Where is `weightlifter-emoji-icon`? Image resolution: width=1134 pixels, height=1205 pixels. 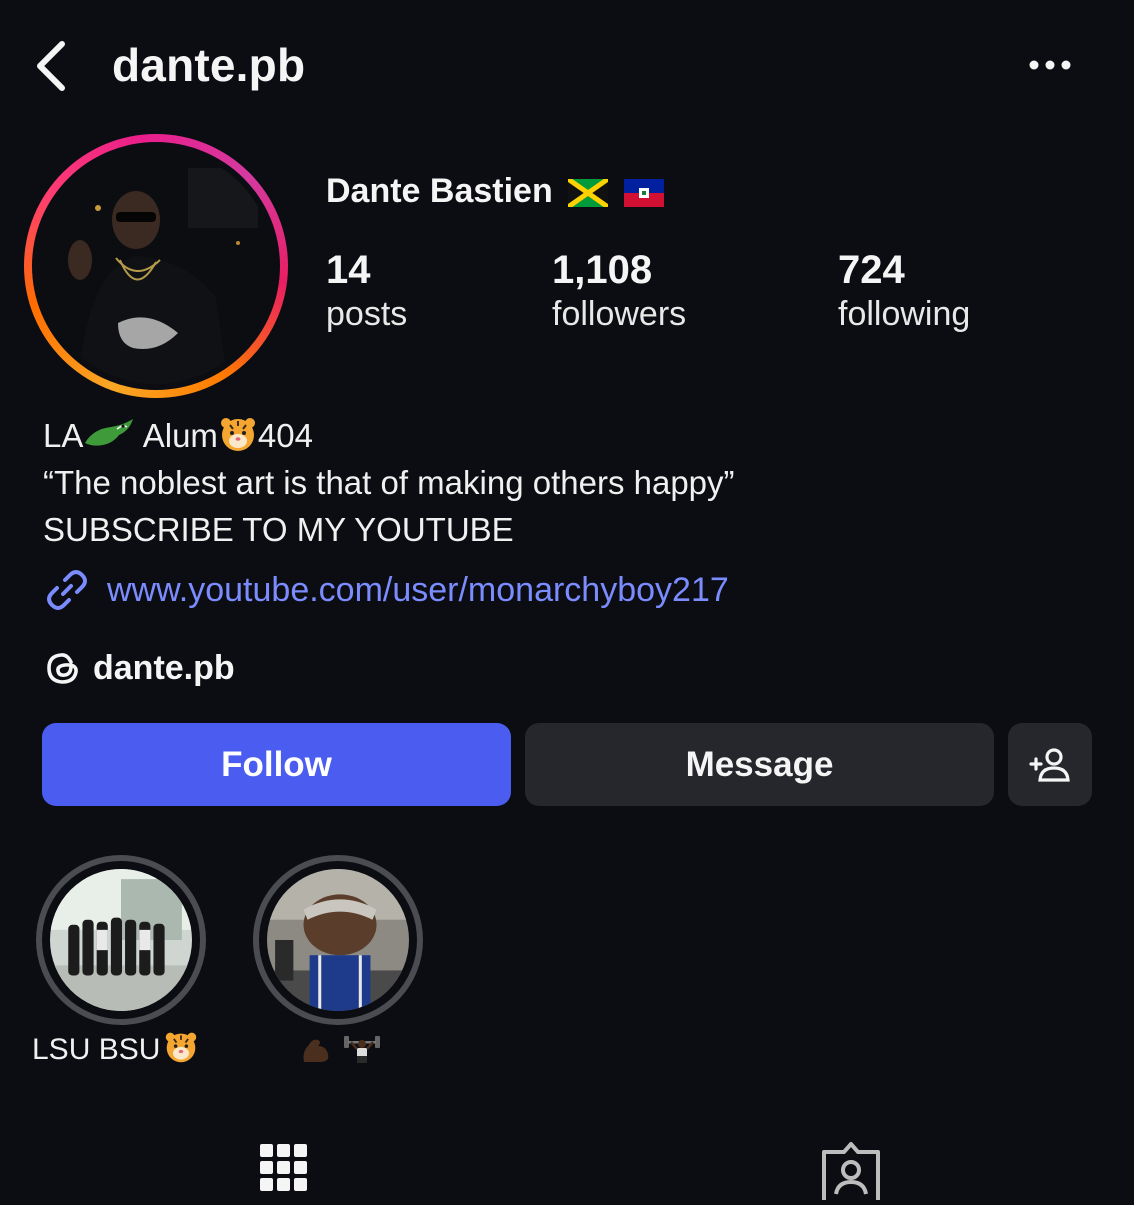 weightlifter-emoji-icon is located at coordinates (362, 1049).